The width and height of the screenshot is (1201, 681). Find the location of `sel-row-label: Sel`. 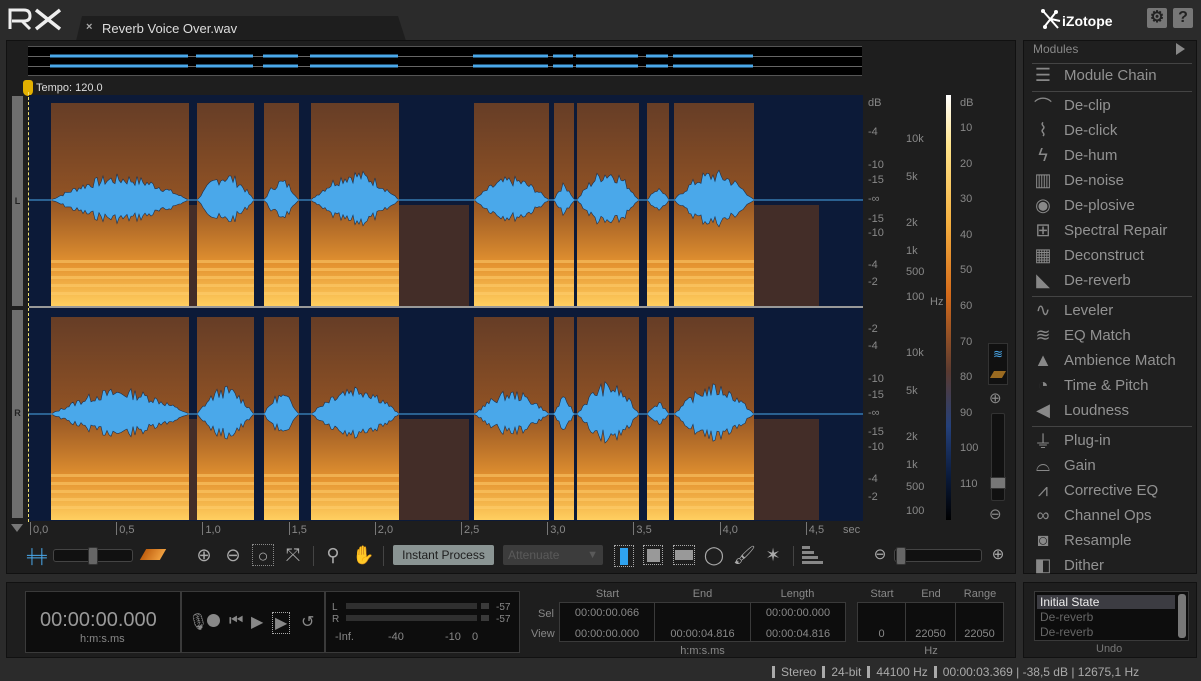

sel-row-label: Sel is located at coordinates (546, 614).